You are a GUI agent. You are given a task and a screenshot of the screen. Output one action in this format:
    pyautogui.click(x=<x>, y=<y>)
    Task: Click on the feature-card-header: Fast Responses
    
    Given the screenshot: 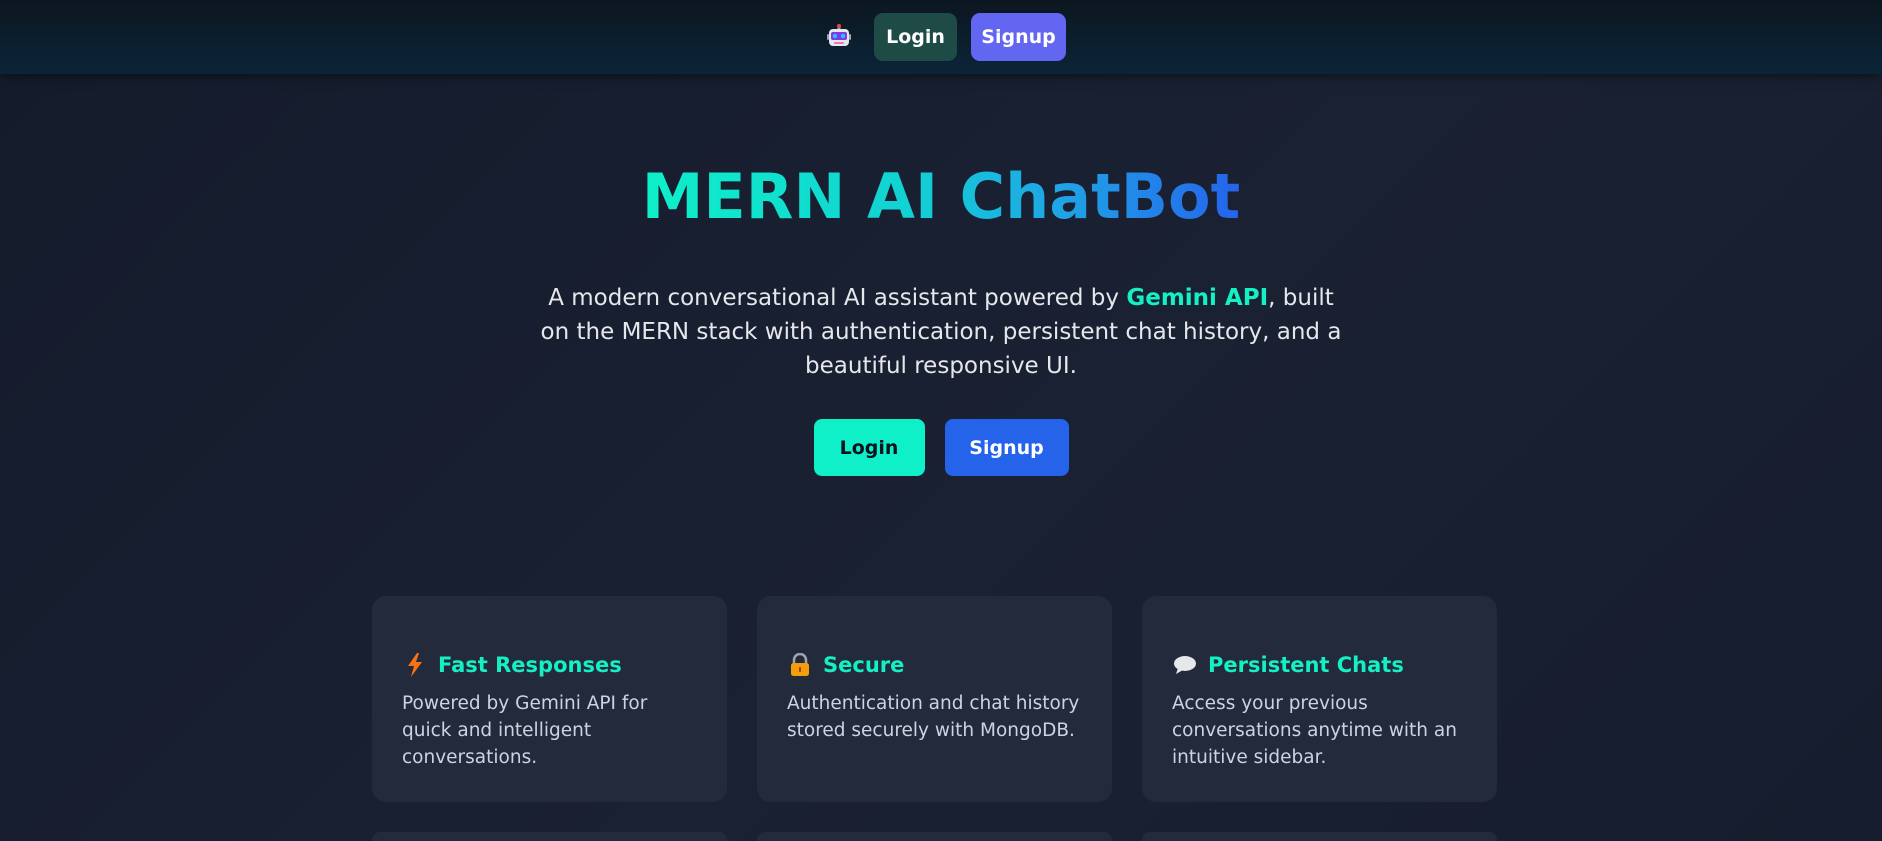 What is the action you would take?
    pyautogui.click(x=550, y=665)
    